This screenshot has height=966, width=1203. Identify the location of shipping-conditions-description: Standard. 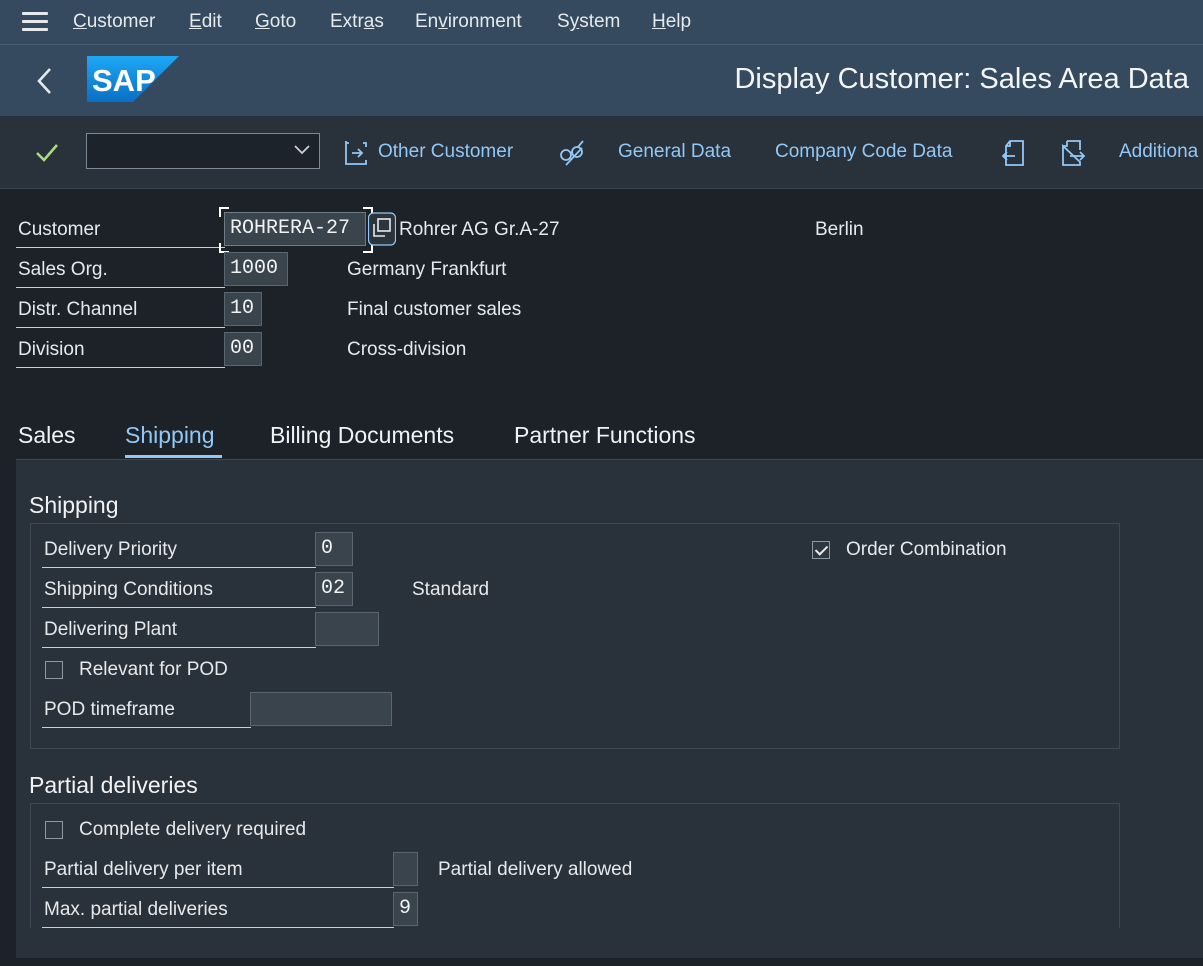
(451, 589).